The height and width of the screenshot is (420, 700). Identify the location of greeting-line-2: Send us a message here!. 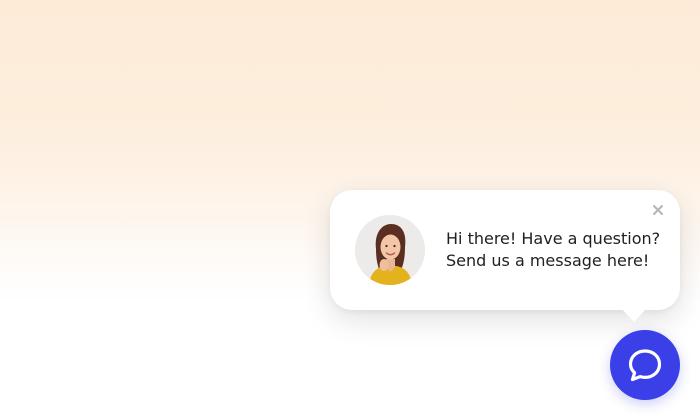
(548, 260).